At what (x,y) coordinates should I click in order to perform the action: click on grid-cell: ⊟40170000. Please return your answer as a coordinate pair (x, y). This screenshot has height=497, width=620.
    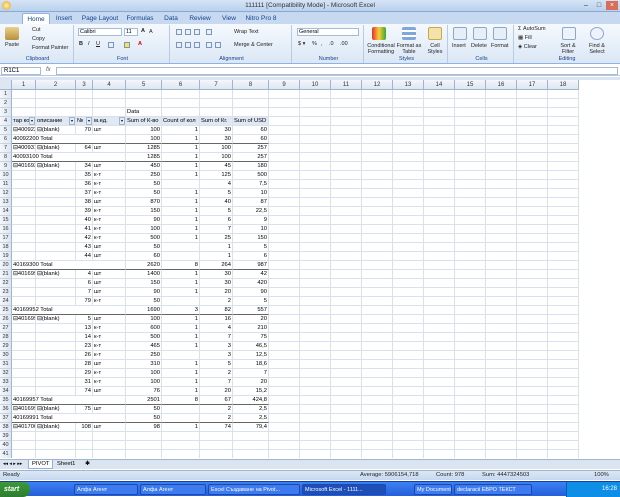
    Looking at the image, I should click on (24, 427).